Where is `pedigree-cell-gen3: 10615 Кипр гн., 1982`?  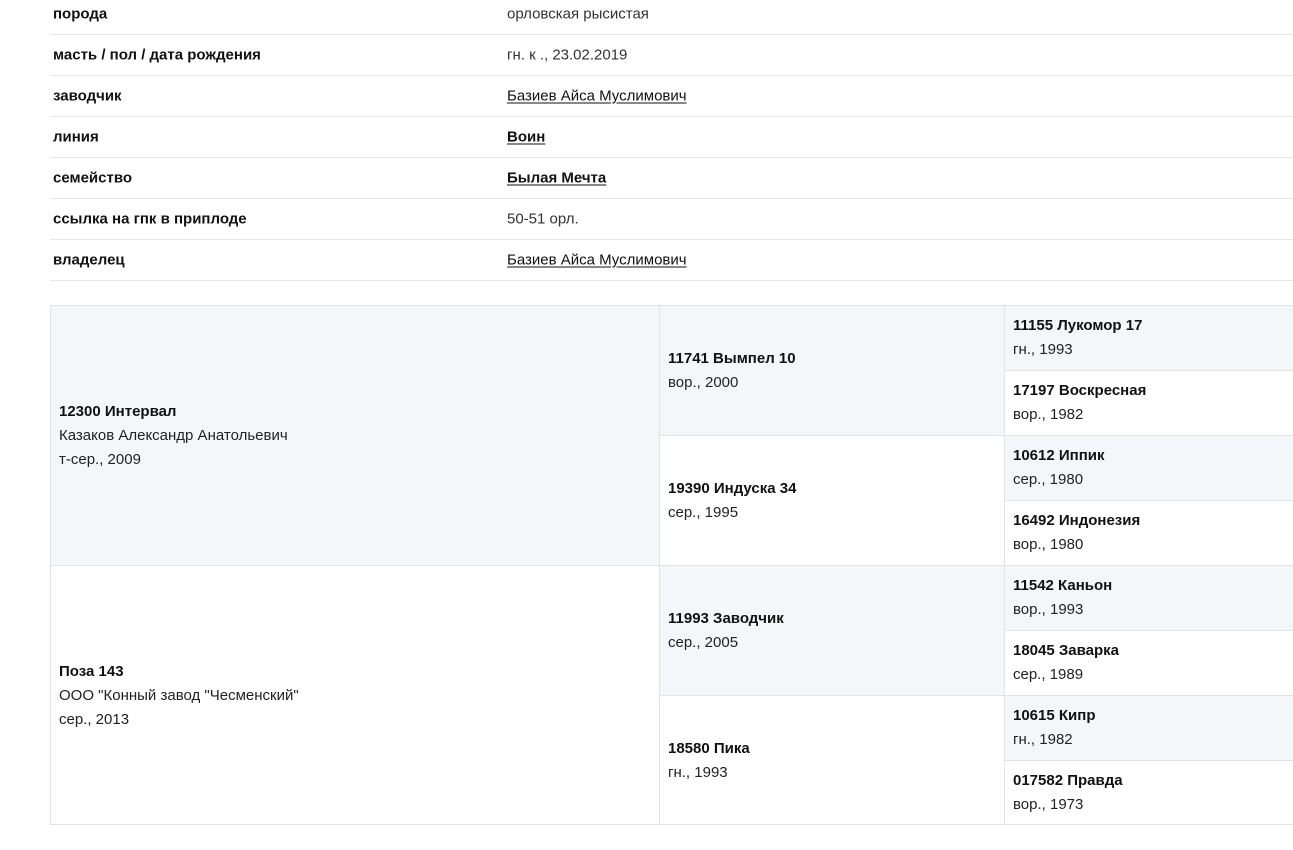 pedigree-cell-gen3: 10615 Кипр гн., 1982 is located at coordinates (1149, 728).